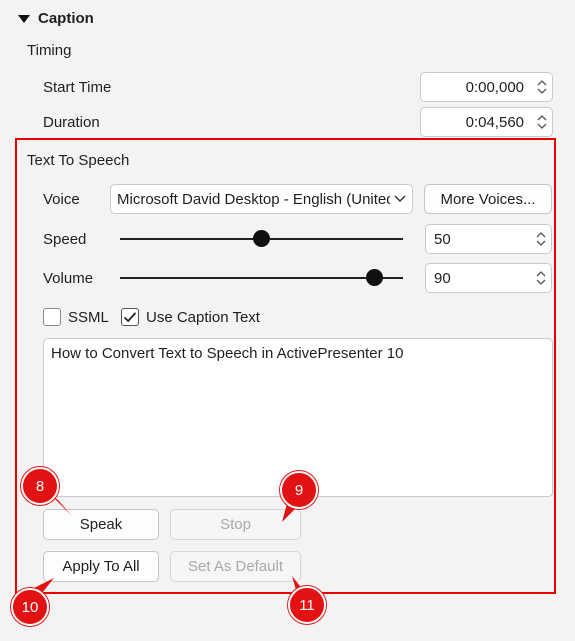  What do you see at coordinates (307, 605) in the screenshot?
I see `callout-badge-11: 11` at bounding box center [307, 605].